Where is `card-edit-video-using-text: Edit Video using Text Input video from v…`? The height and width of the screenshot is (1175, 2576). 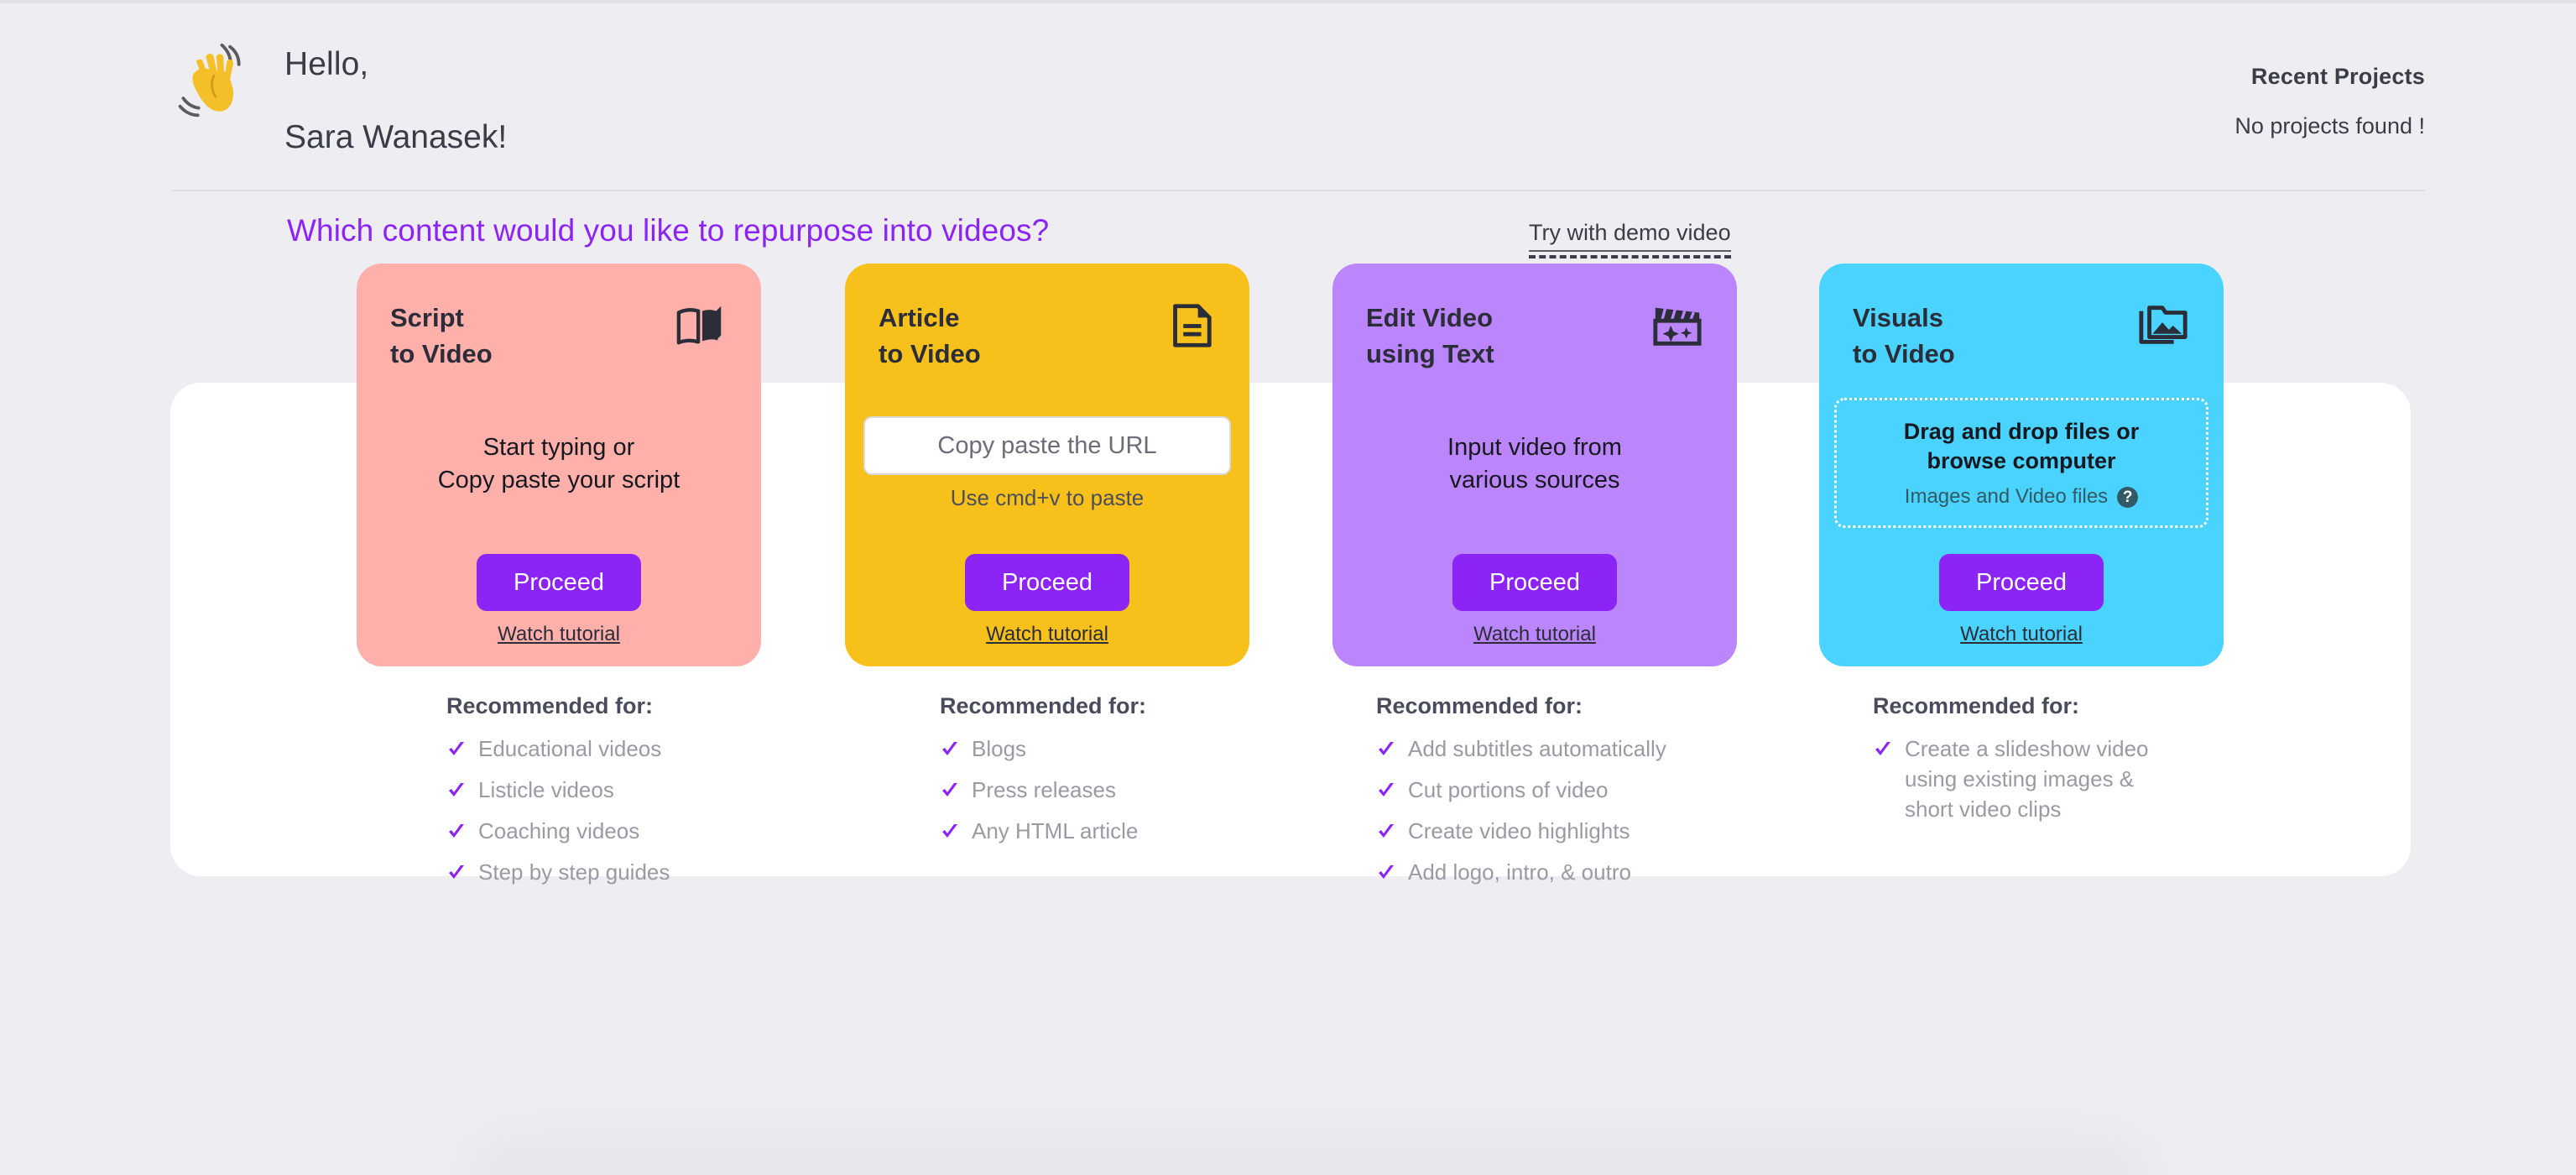
card-edit-video-using-text: Edit Video using Text Input video from v… is located at coordinates (1534, 465).